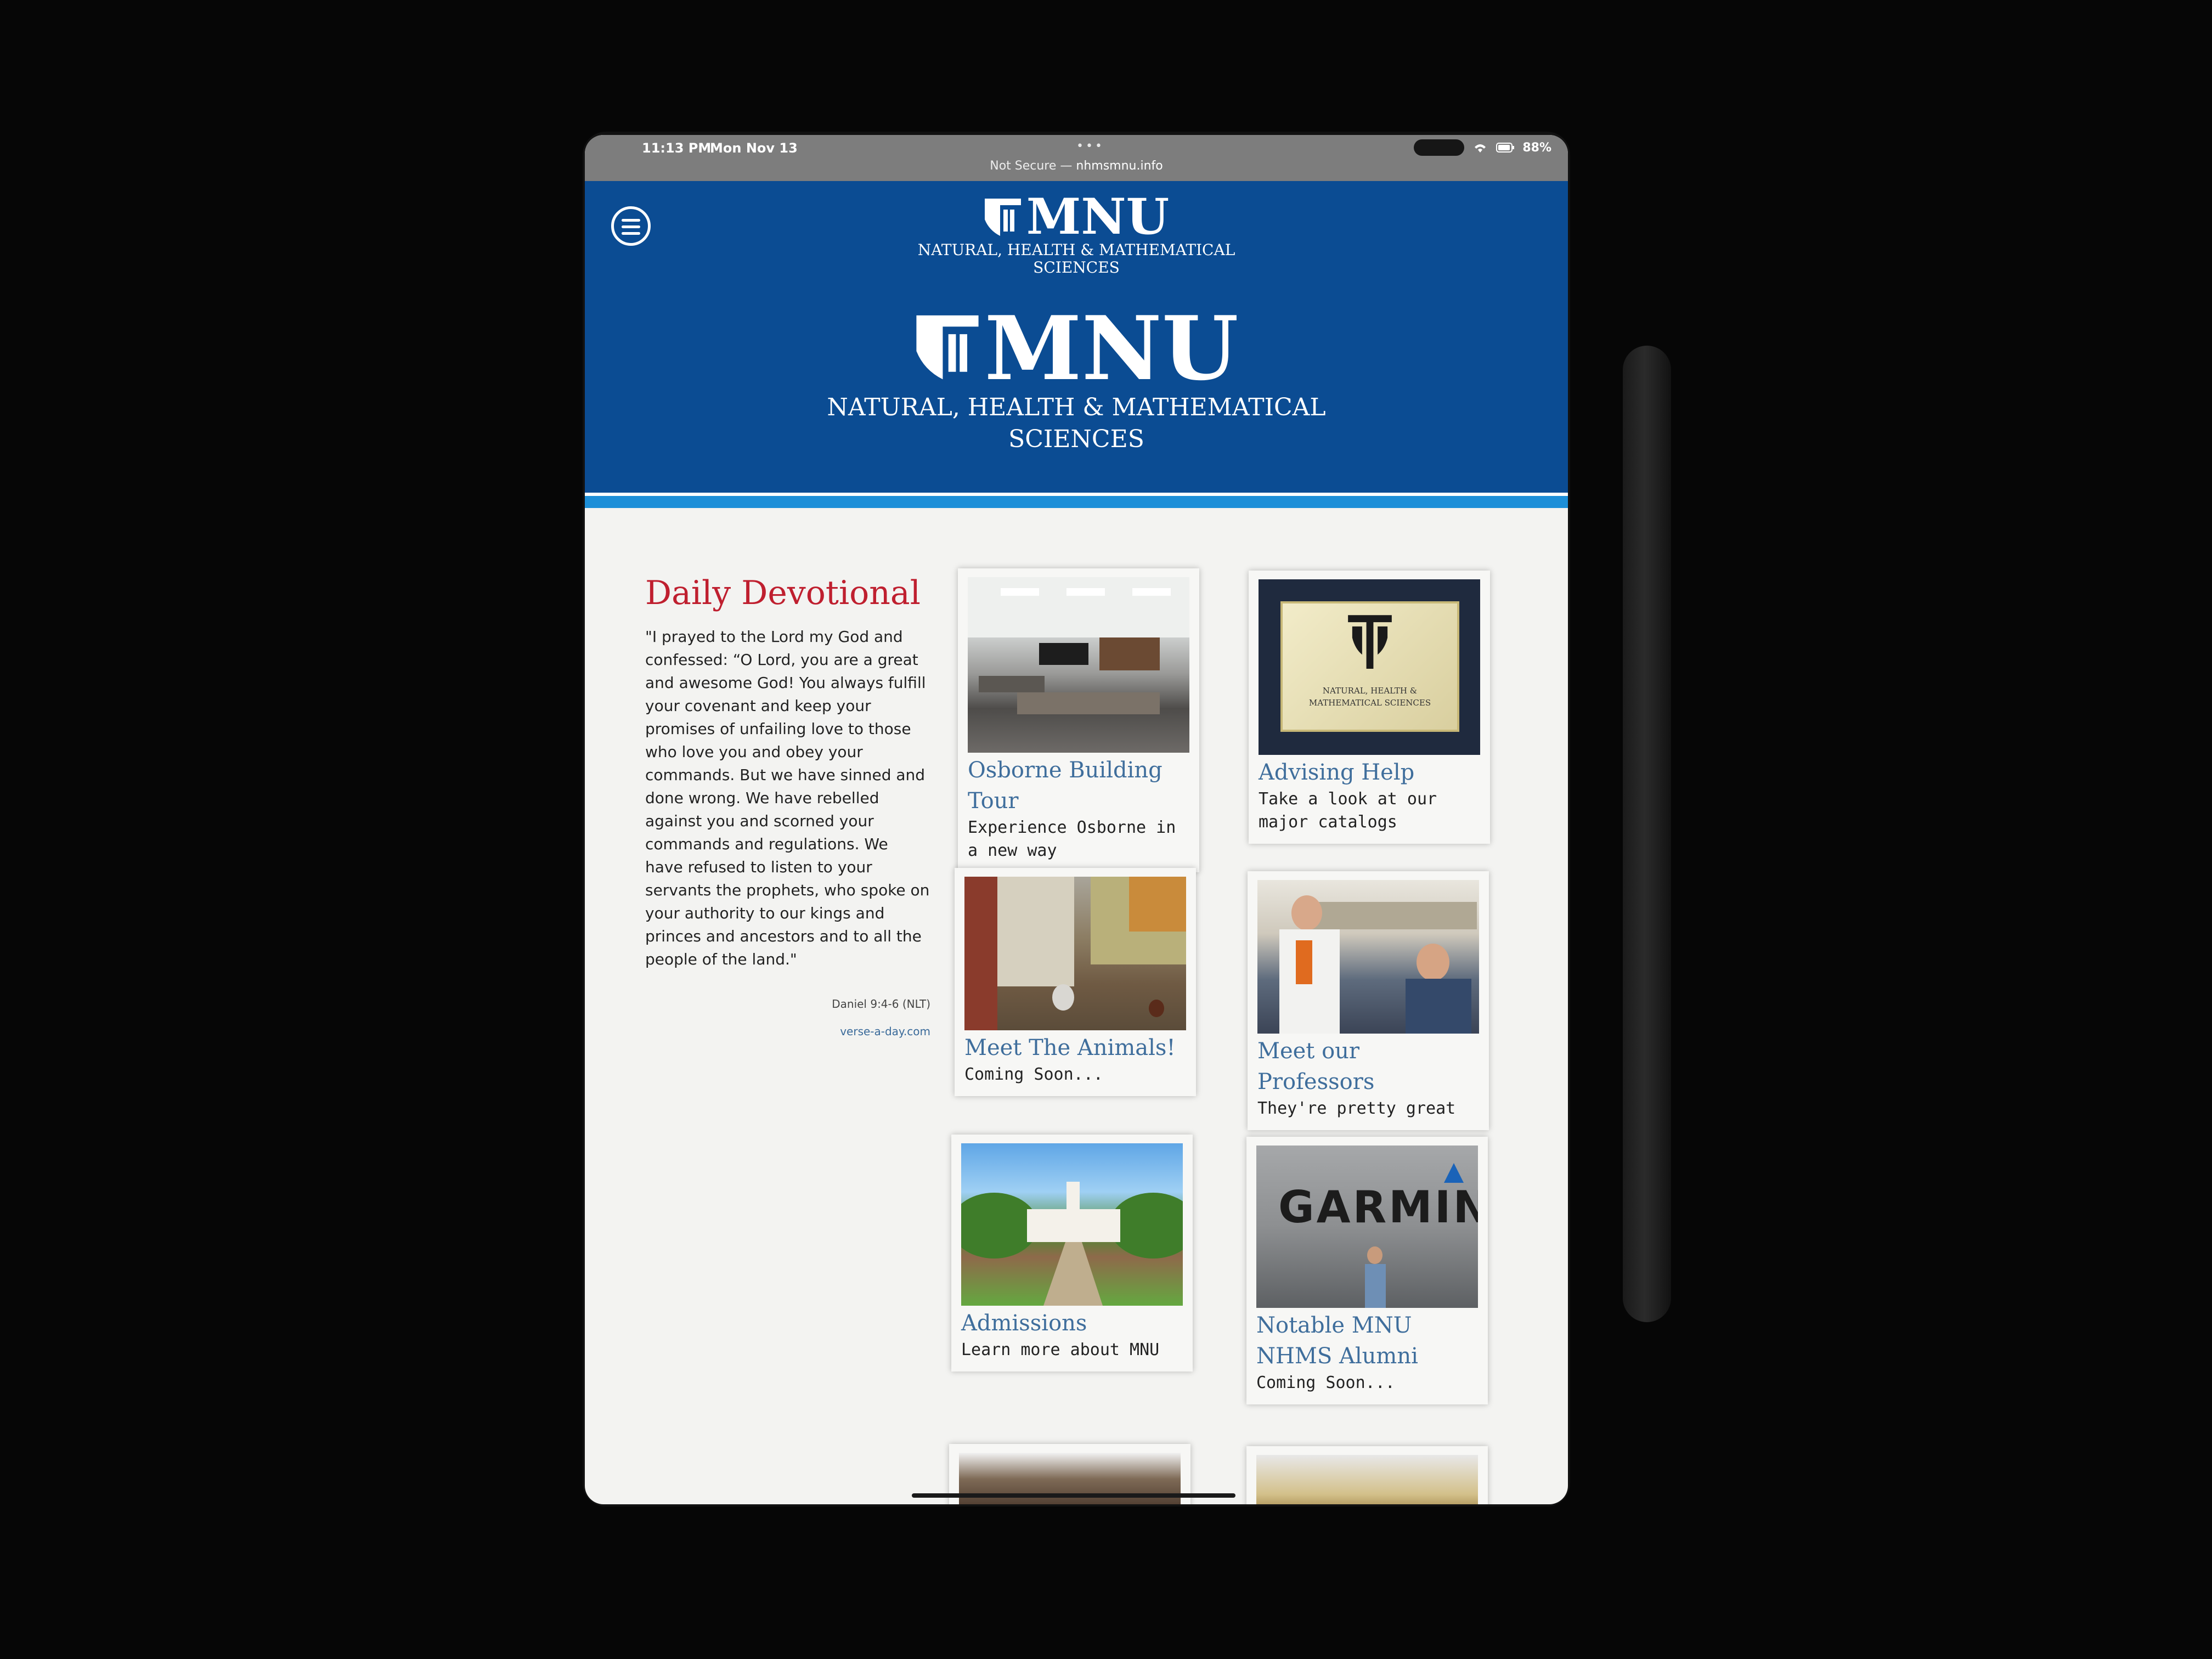 The width and height of the screenshot is (2212, 1659). I want to click on plaque-line-2: MATHEMATICAL SCIENCES, so click(1369, 703).